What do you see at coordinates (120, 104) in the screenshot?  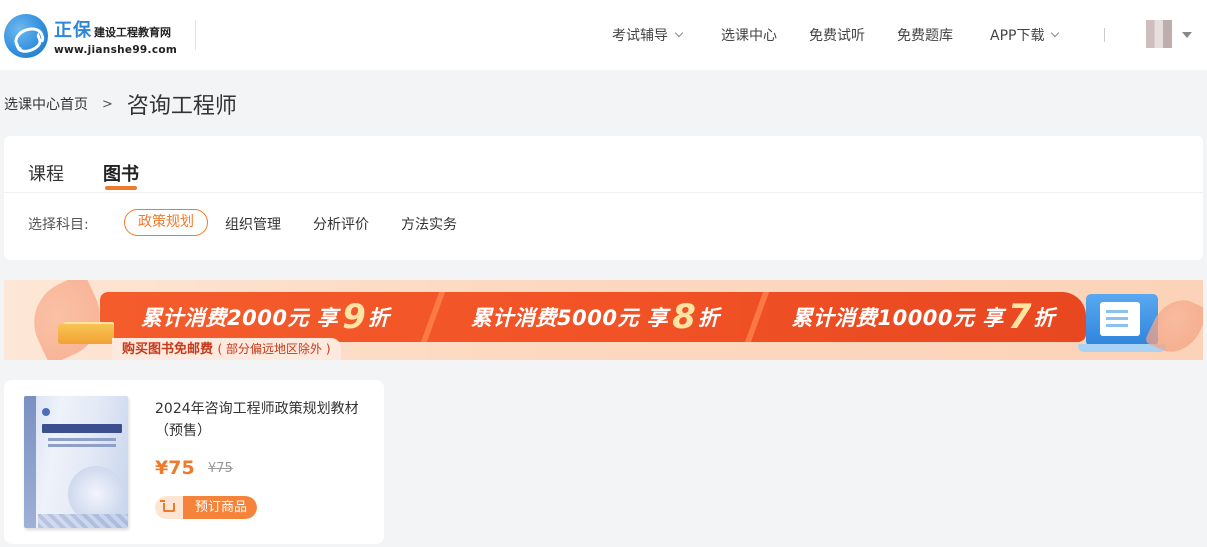 I see `breadcrumb: 选课中心首页 > 咨询工程师` at bounding box center [120, 104].